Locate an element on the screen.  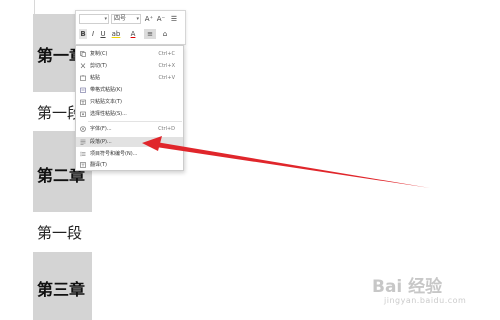
baidu-jingyan-watermark: Bai 经验 jingyan.baidu.com is located at coordinates (418, 290).